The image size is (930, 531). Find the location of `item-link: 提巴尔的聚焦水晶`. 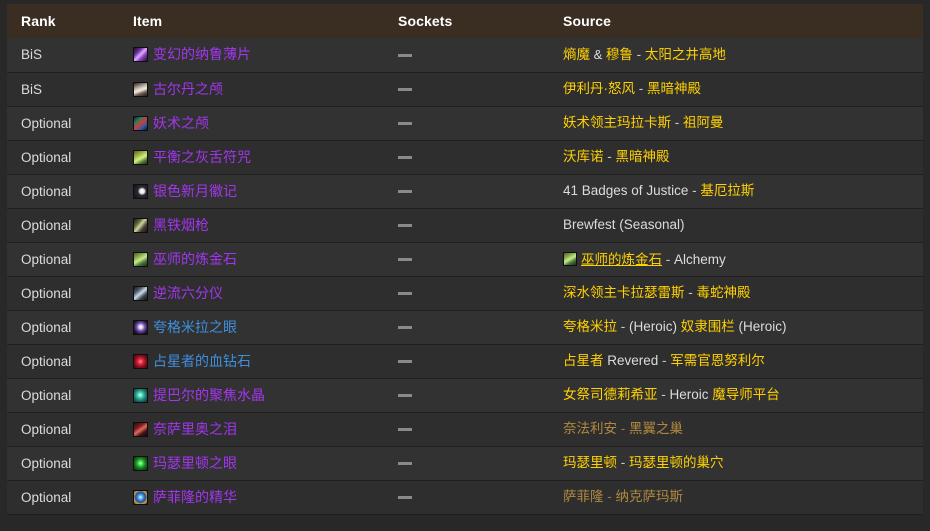

item-link: 提巴尔的聚焦水晶 is located at coordinates (209, 395).